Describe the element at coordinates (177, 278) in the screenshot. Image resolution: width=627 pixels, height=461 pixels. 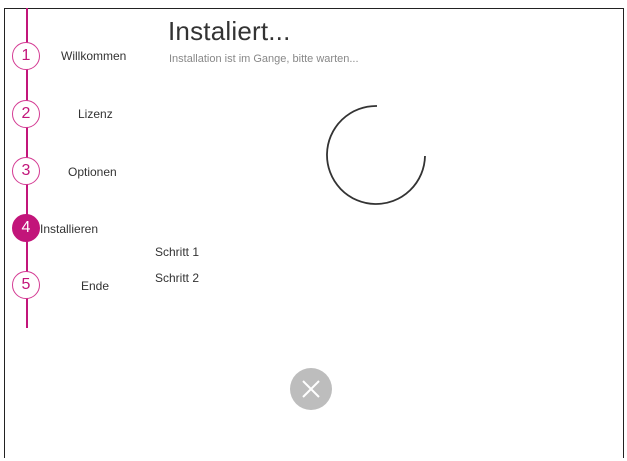
I see `substep-2: Schritt 2` at that location.